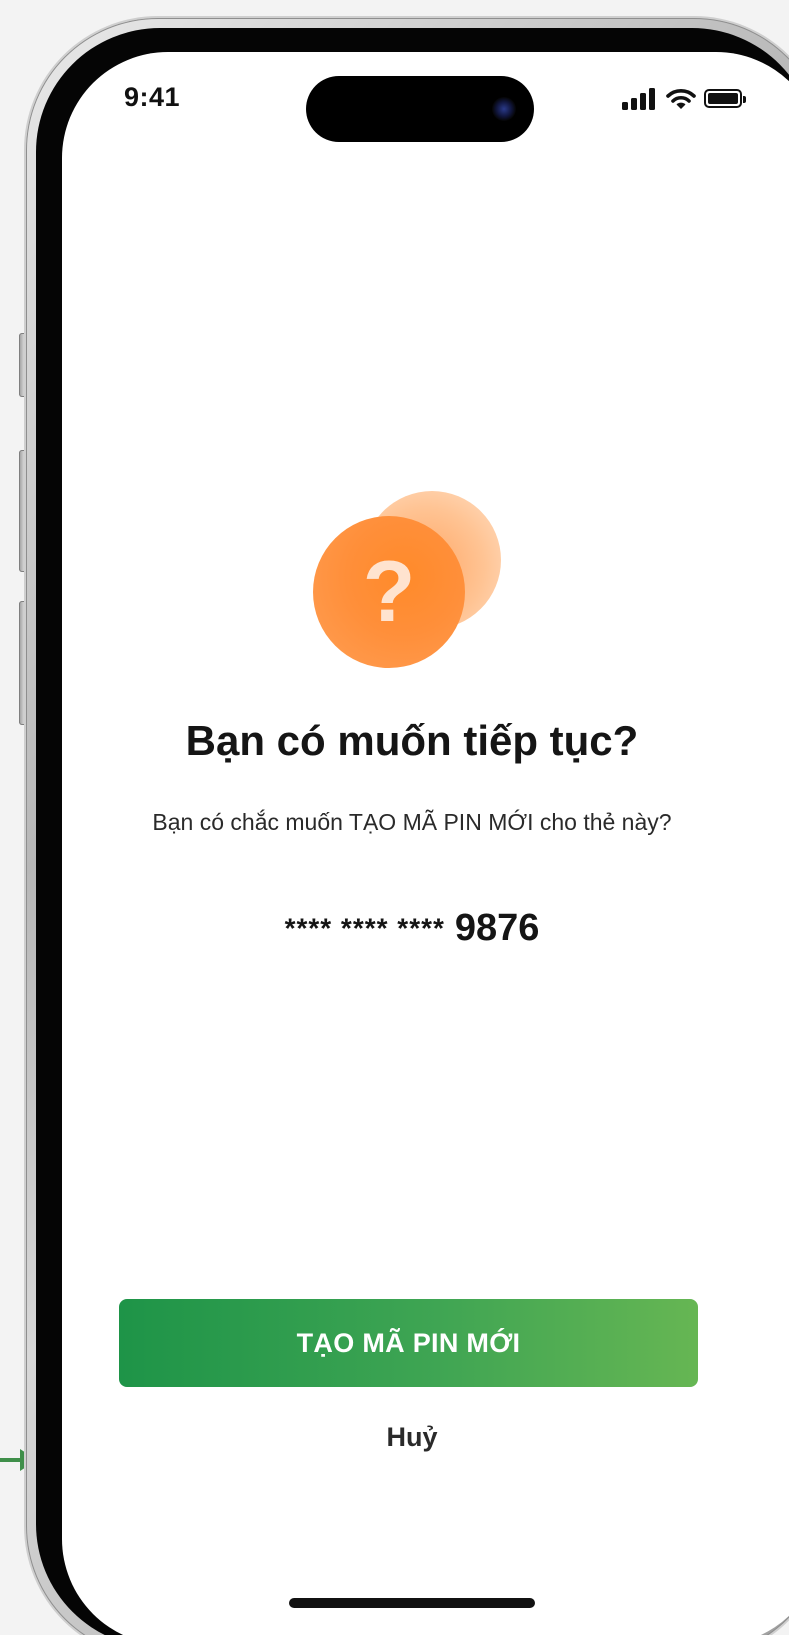 The width and height of the screenshot is (789, 1635). I want to click on question-mark-icon: ?, so click(408, 586).